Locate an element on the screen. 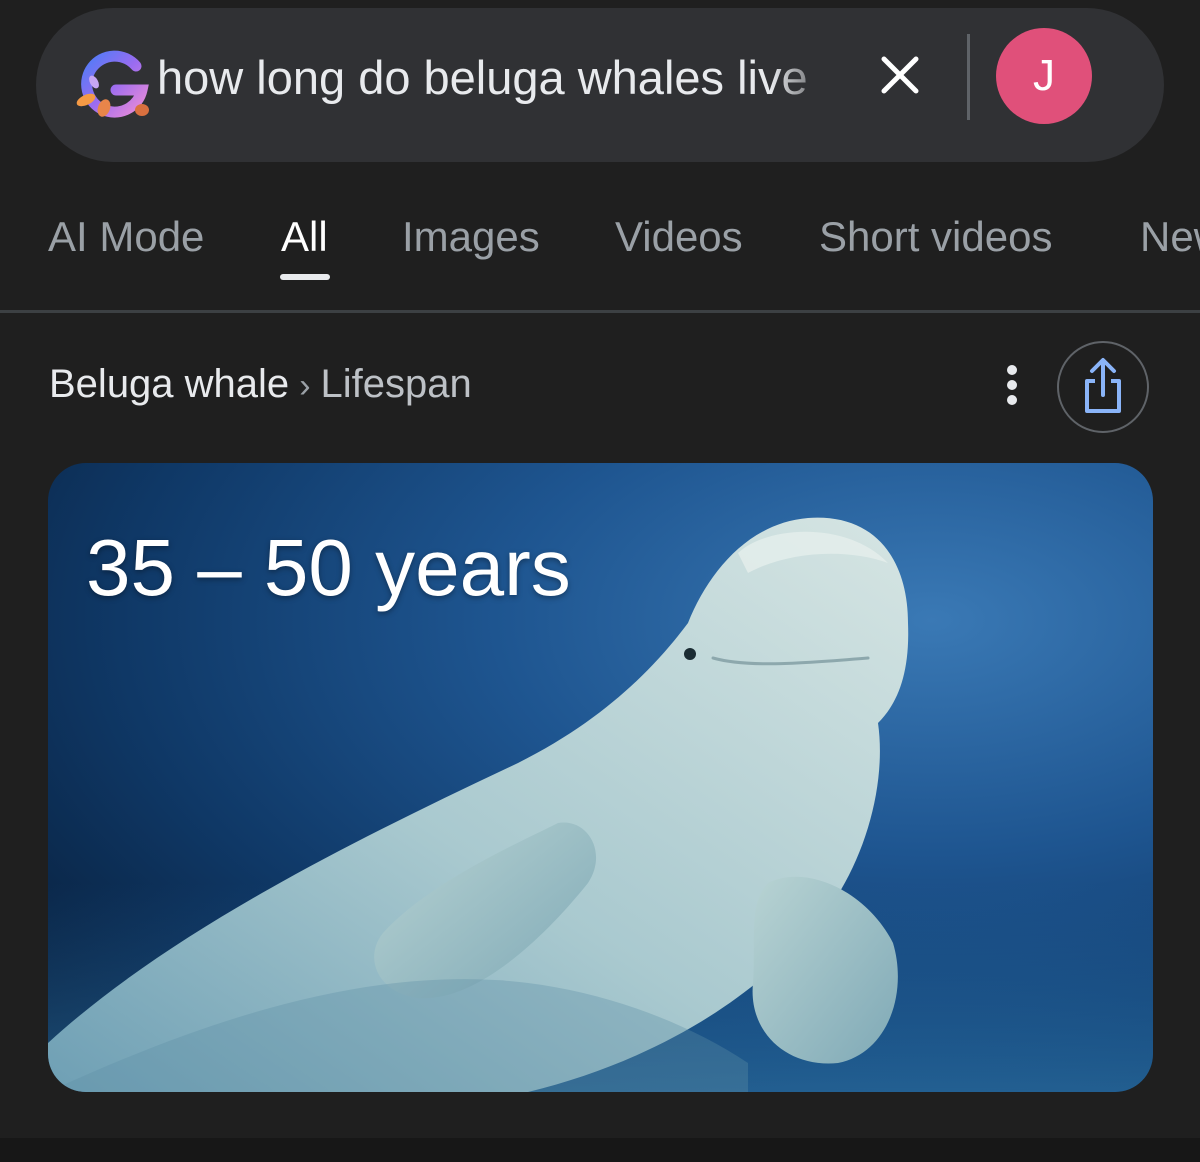 The height and width of the screenshot is (1162, 1200). answer-value: 35 – 50 years is located at coordinates (328, 567).